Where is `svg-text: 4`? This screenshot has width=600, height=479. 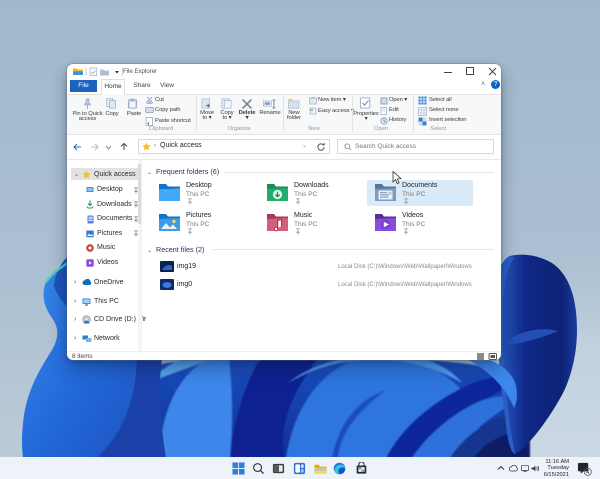 svg-text: 4 is located at coordinates (587, 473).